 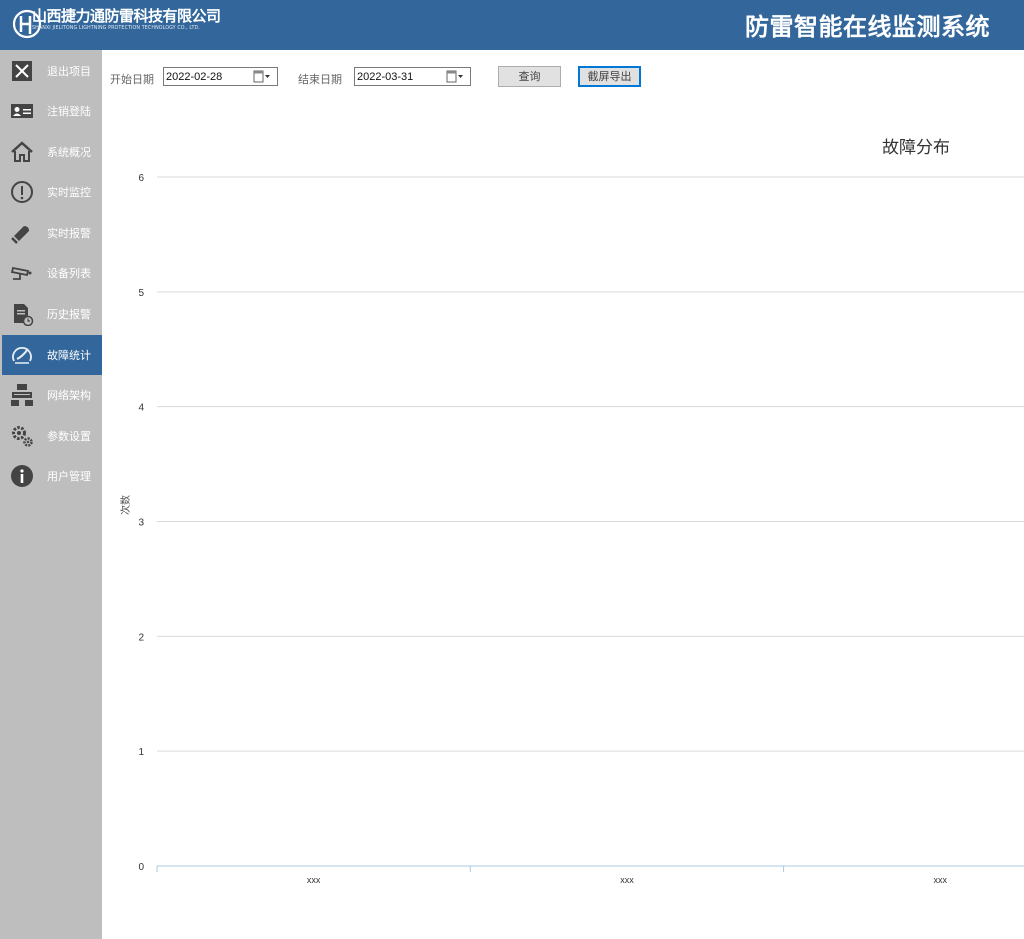 What do you see at coordinates (141, 523) in the screenshot?
I see `y-tick-label: 3` at bounding box center [141, 523].